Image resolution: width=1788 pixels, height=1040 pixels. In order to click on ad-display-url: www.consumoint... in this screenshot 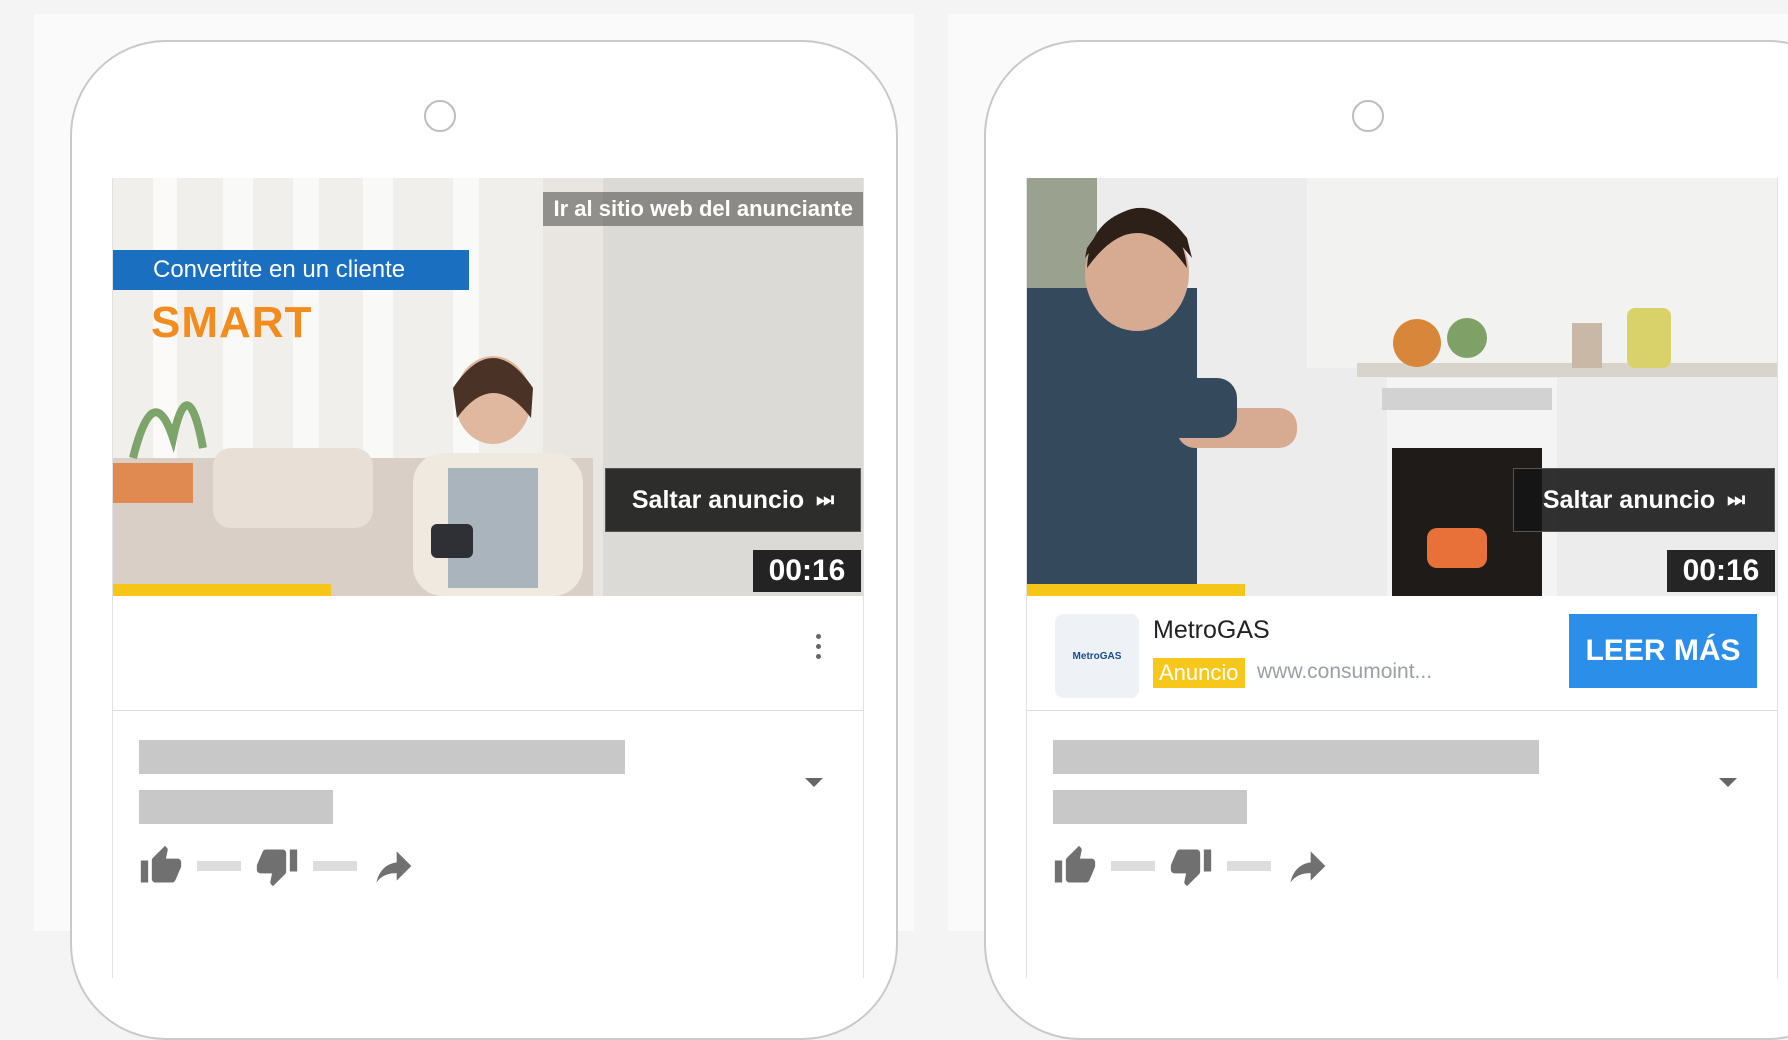, I will do `click(1344, 672)`.